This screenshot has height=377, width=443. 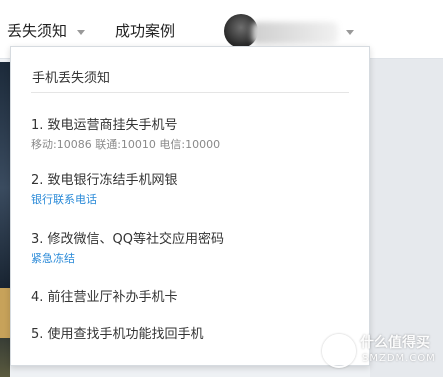 I want to click on watermark: 值 什么值得买 SMZDM.COM, so click(x=380, y=352).